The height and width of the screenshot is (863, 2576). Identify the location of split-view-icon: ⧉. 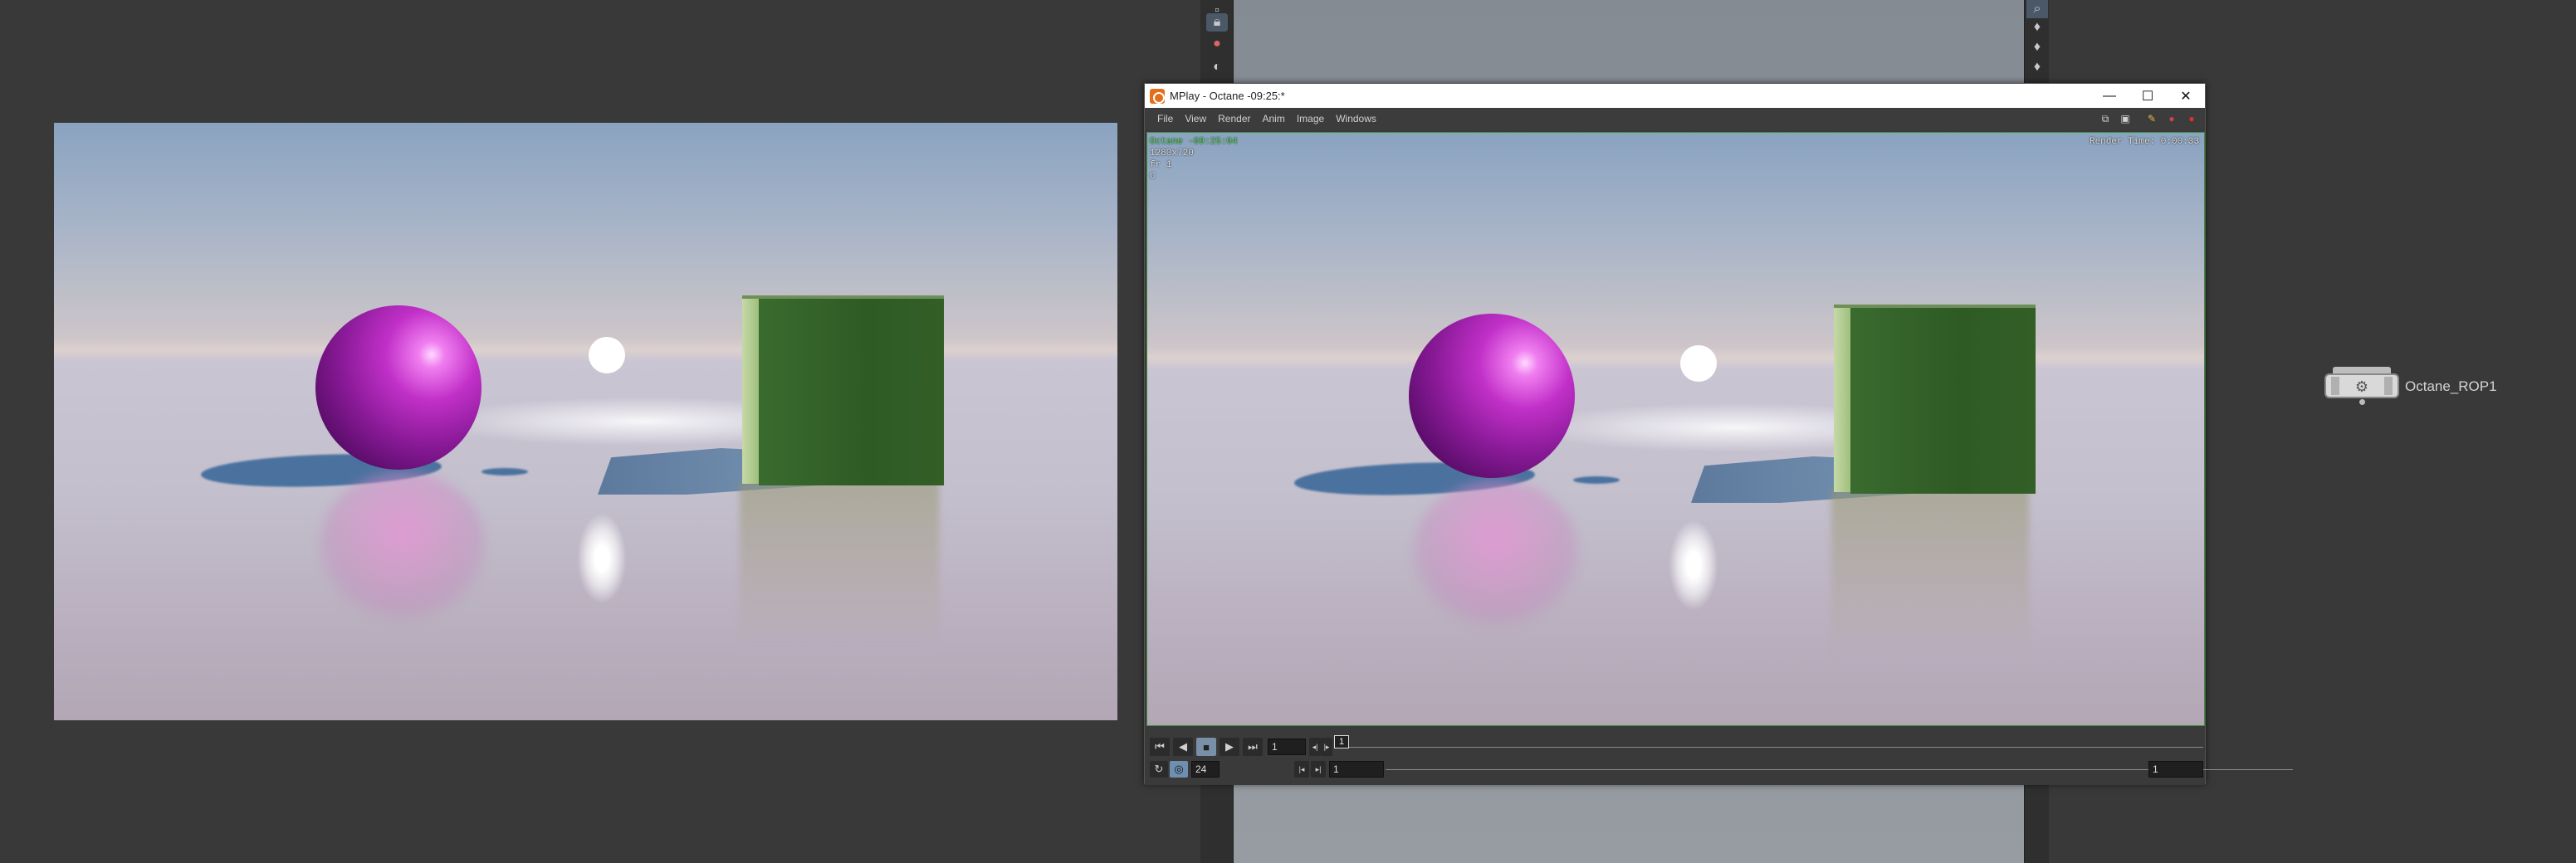
(2105, 119).